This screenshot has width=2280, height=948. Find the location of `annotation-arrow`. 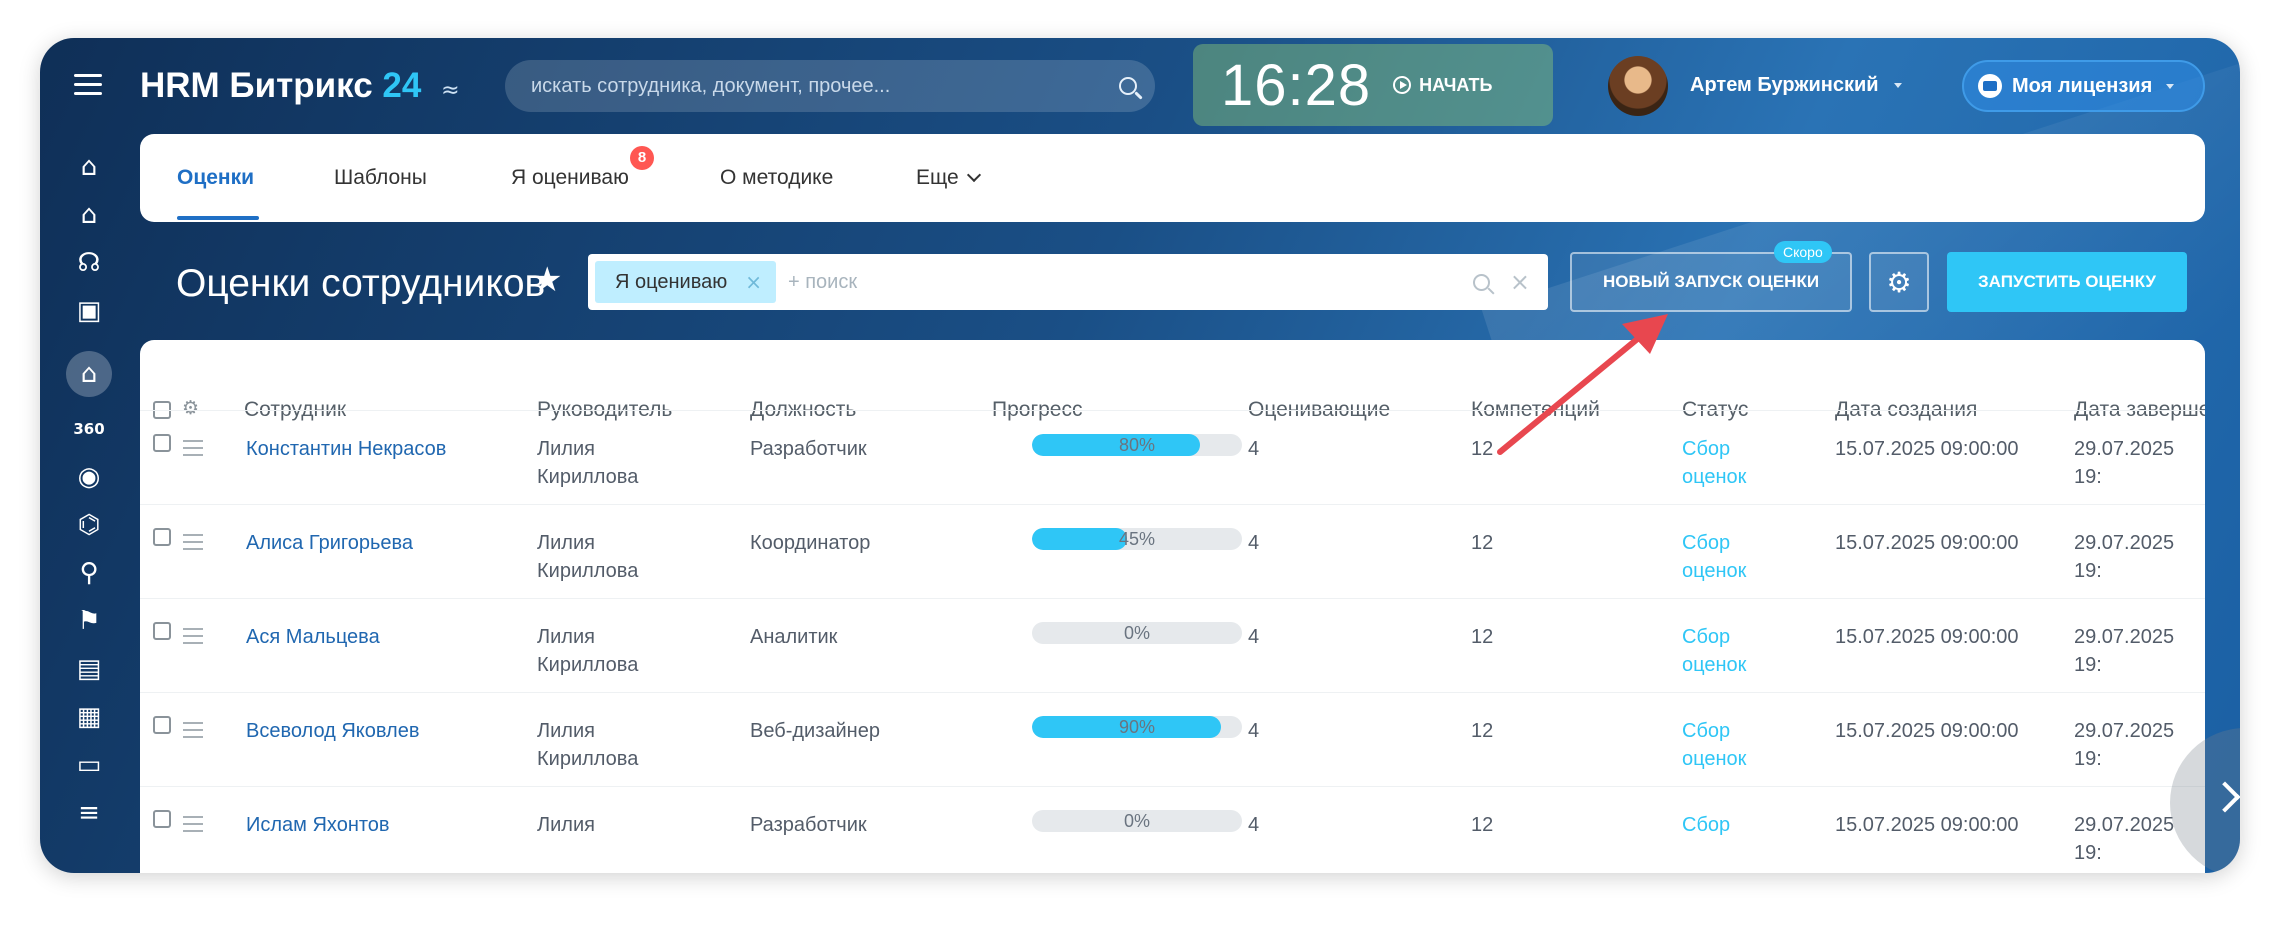

annotation-arrow is located at coordinates (1582, 384).